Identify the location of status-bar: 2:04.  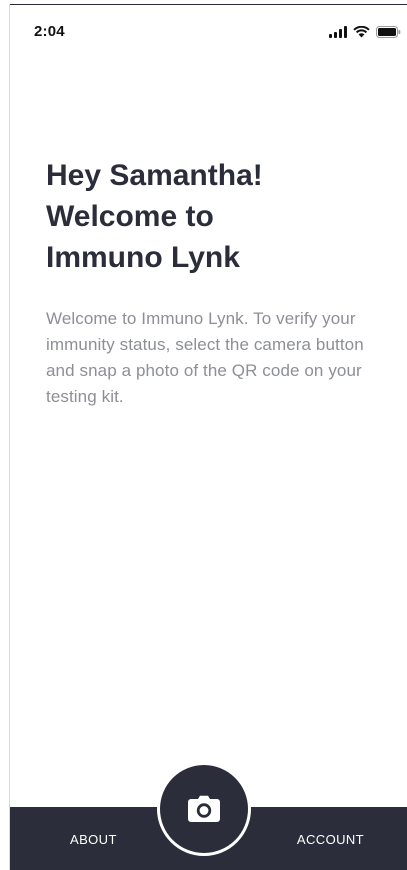
(208, 28).